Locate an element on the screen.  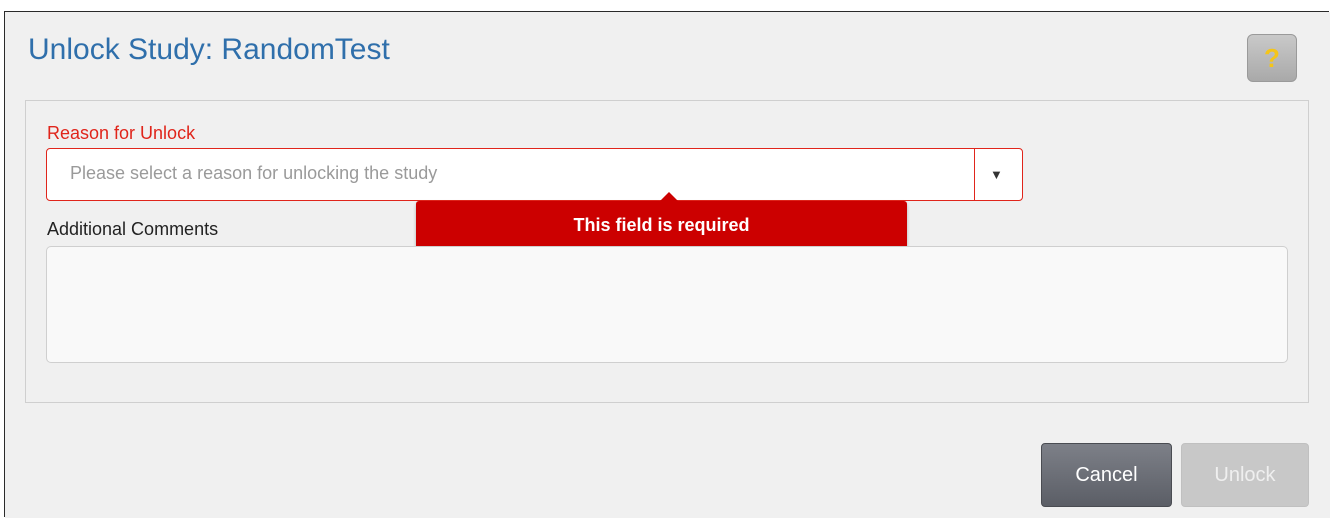
chevron-down-icon: ▼ is located at coordinates (996, 174).